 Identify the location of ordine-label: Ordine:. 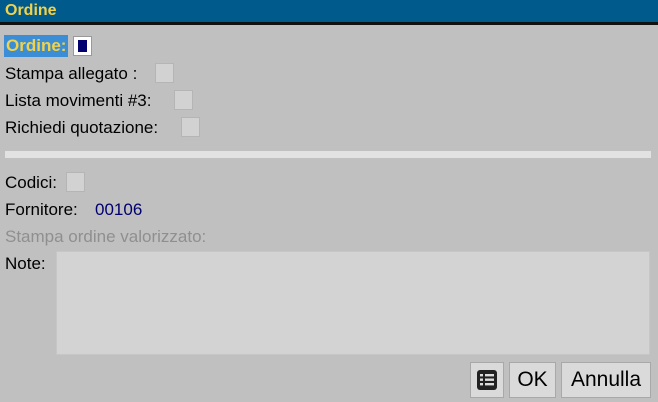
(36, 46).